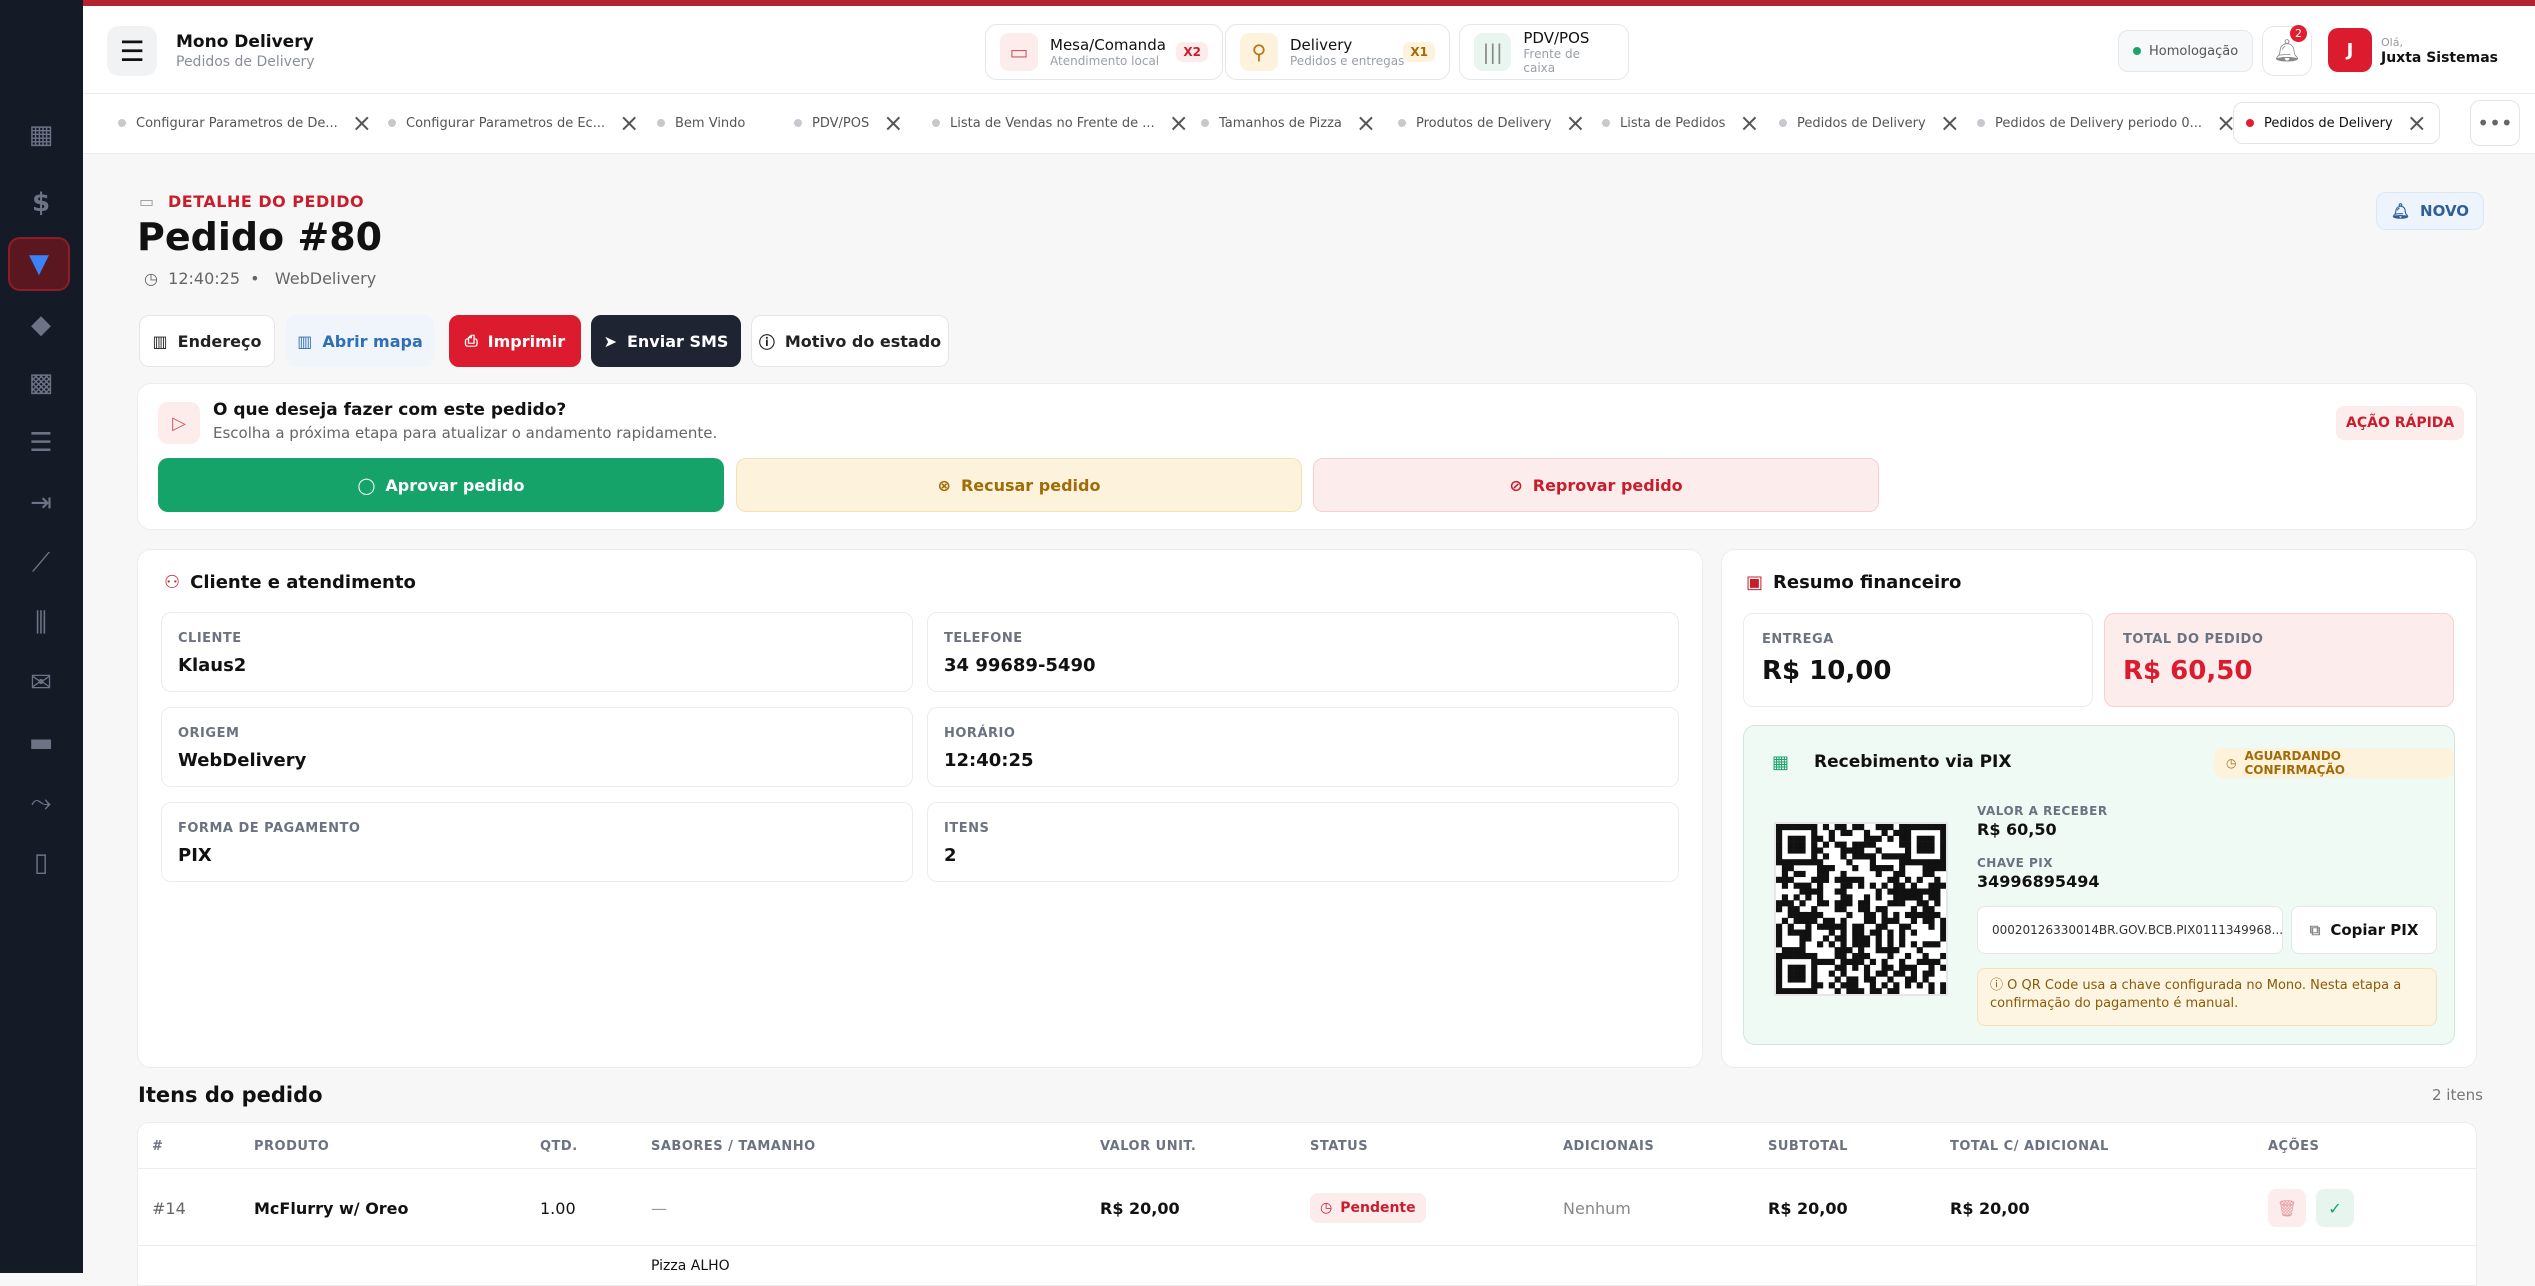 Image resolution: width=2535 pixels, height=1286 pixels. Describe the element at coordinates (260, 278) in the screenshot. I see `order-meta: ◷ 12:40:25 • WebDelivery` at that location.